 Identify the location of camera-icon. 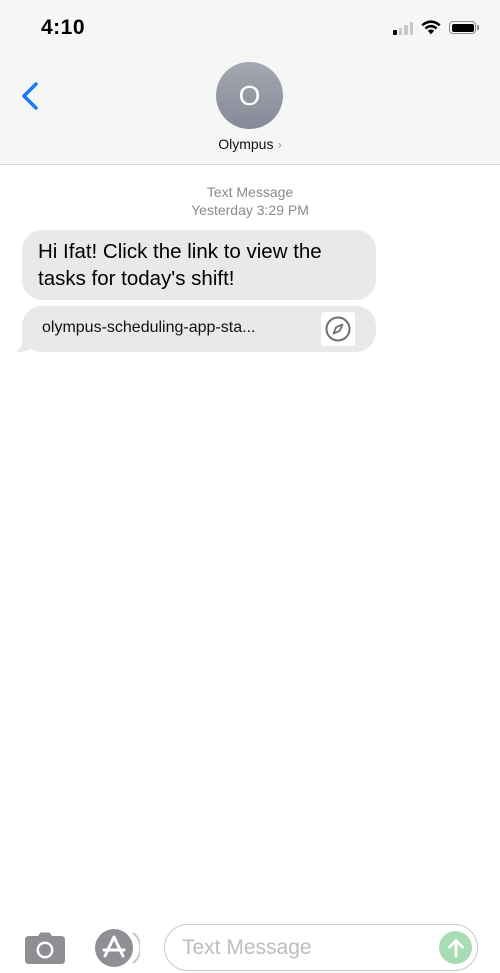
(45, 948).